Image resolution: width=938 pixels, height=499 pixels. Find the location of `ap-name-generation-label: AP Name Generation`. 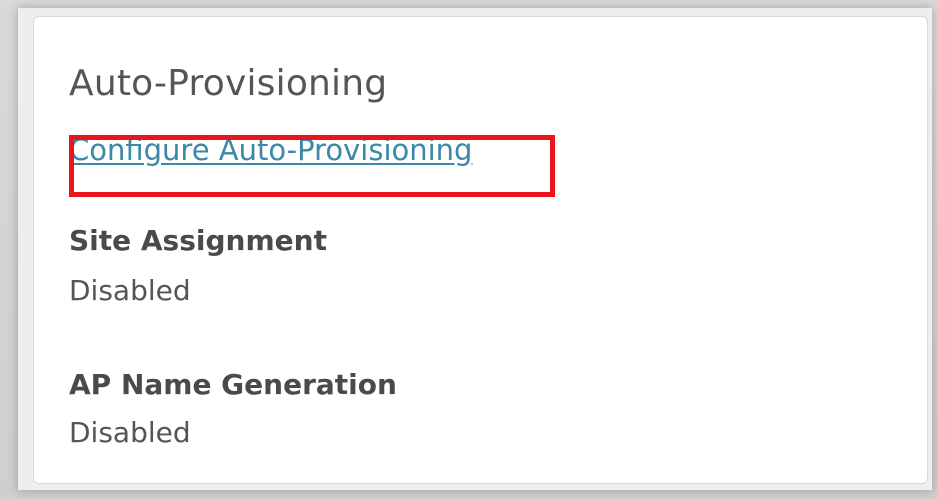

ap-name-generation-label: AP Name Generation is located at coordinates (233, 384).